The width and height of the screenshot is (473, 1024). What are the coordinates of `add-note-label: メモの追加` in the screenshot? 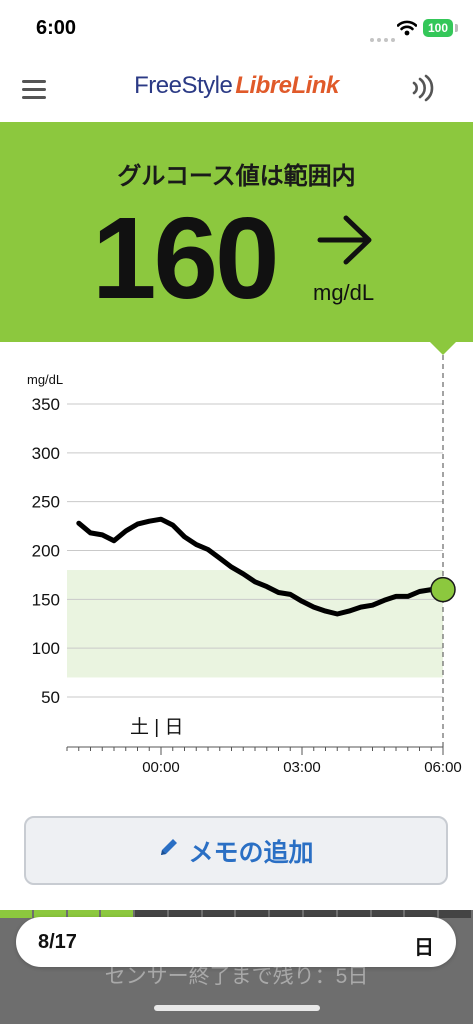 It's located at (251, 852).